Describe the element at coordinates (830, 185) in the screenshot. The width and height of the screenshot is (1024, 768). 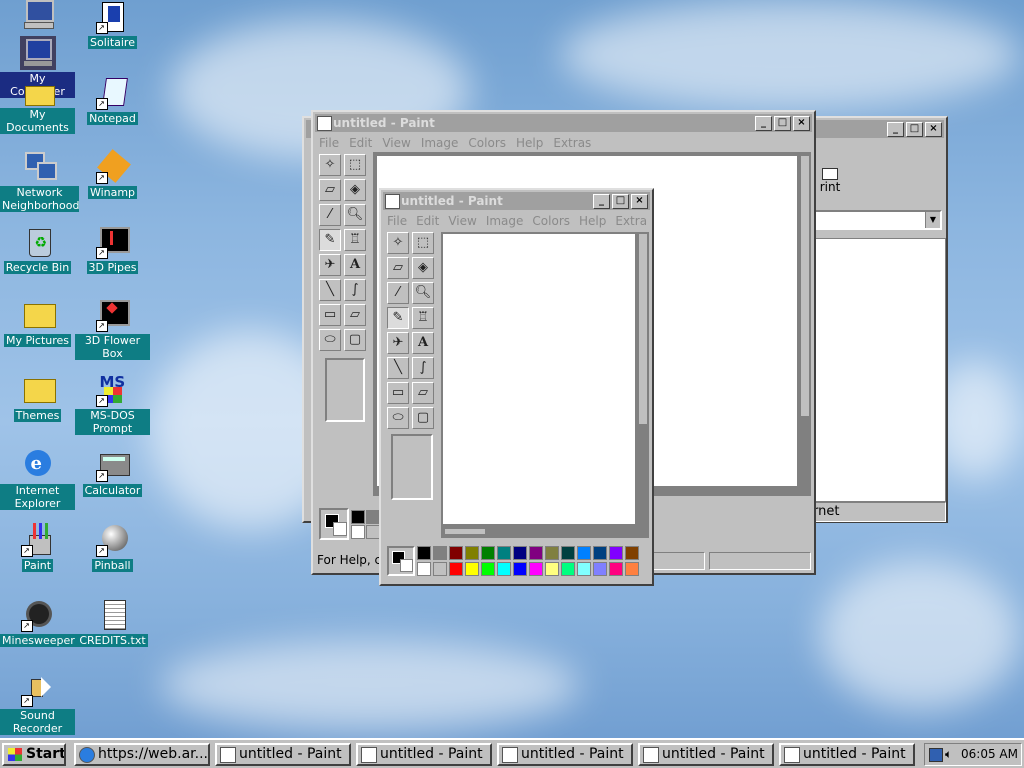
I see `ie-print-button: rint` at that location.